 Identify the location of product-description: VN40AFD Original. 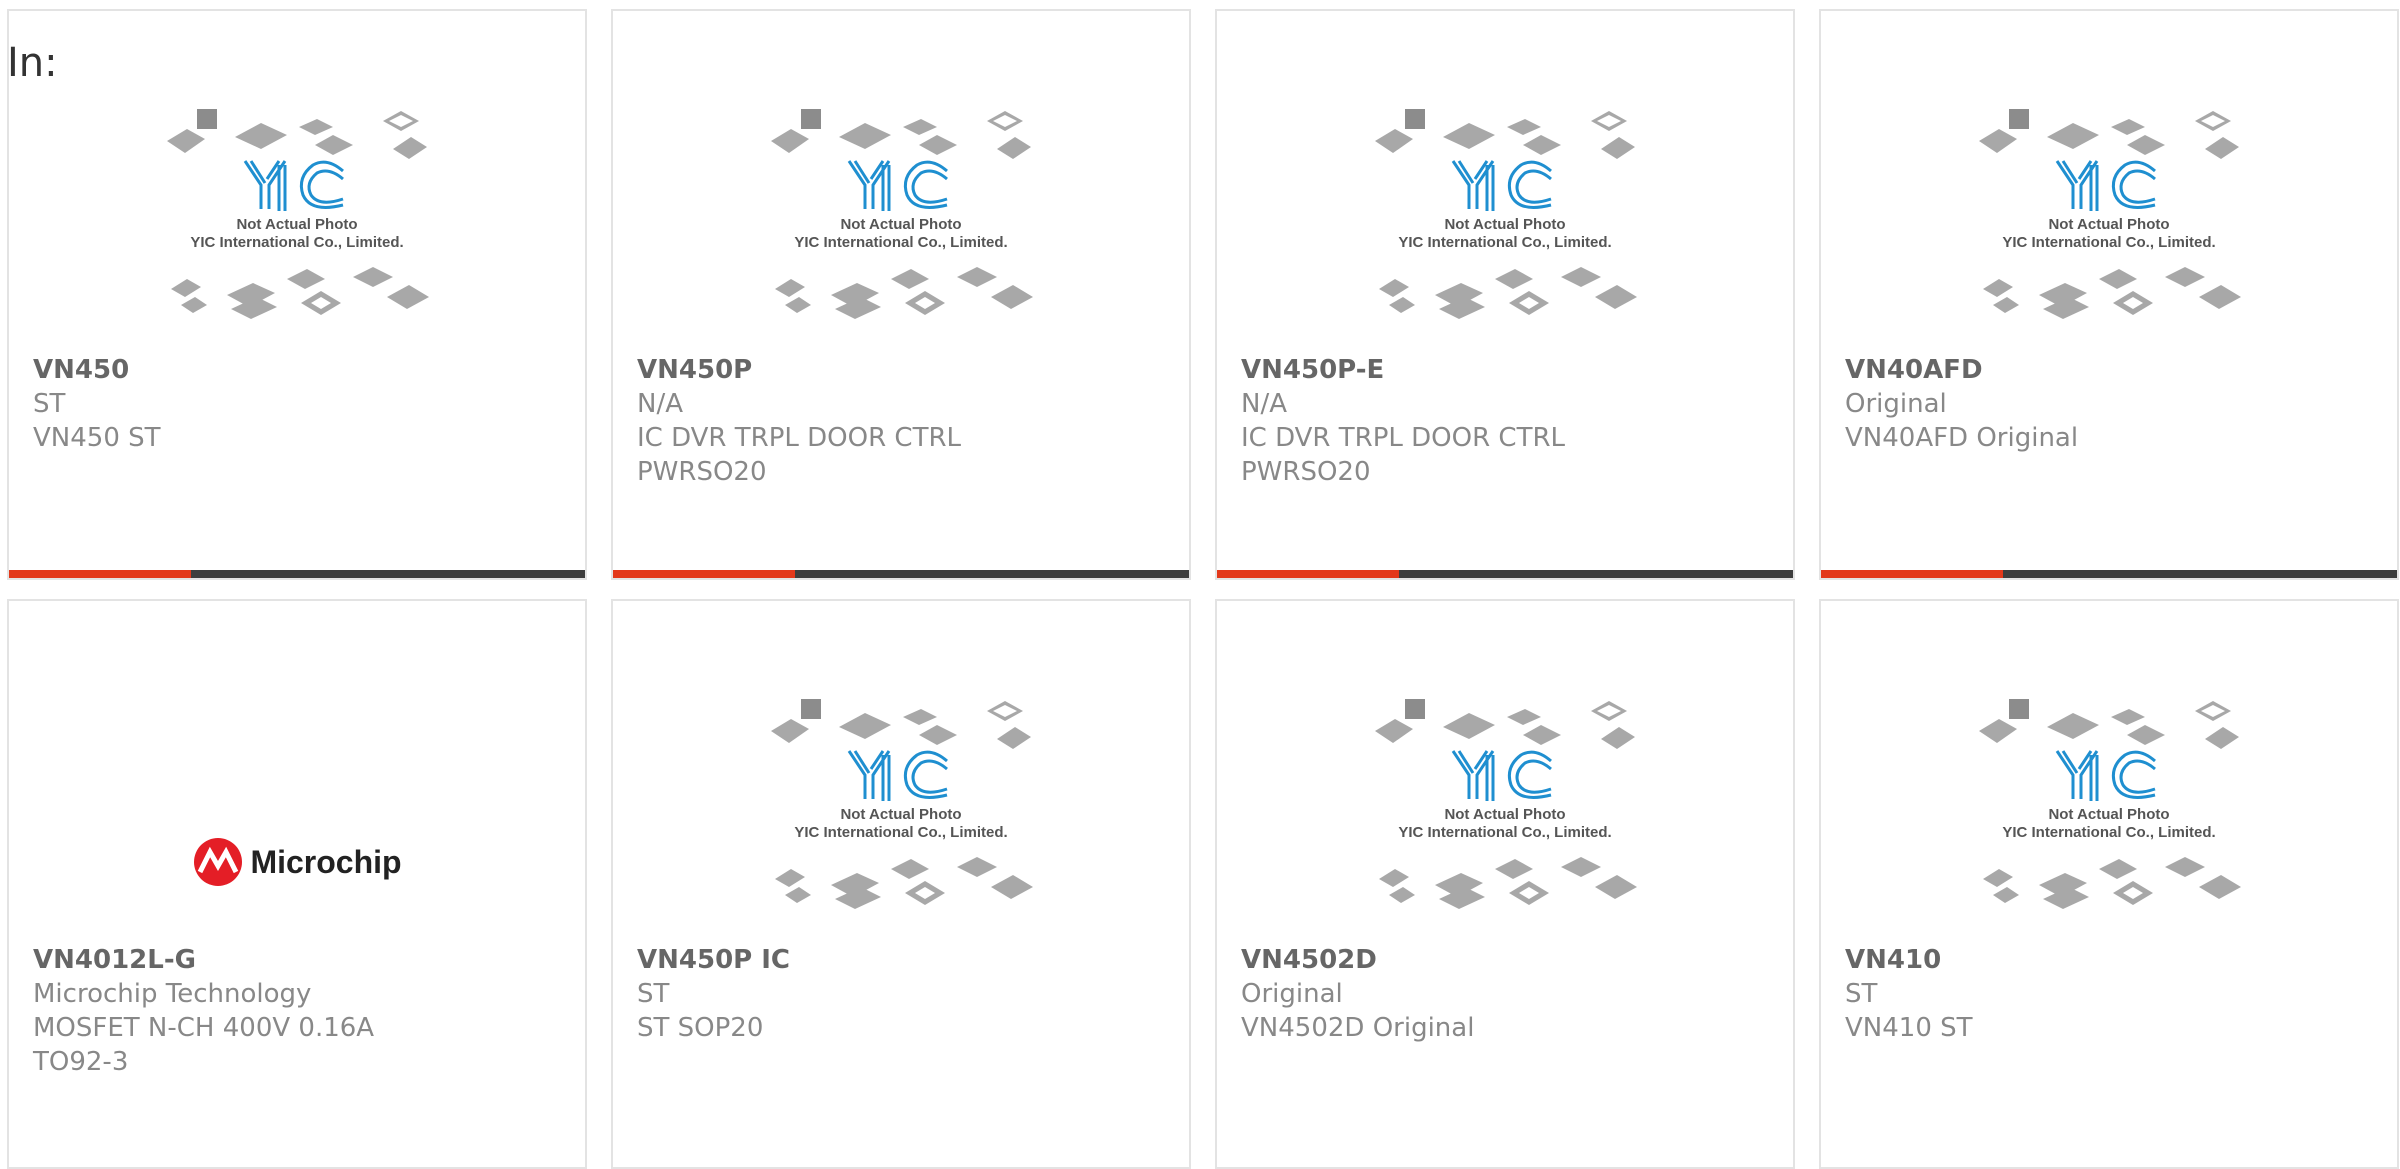
(1962, 438).